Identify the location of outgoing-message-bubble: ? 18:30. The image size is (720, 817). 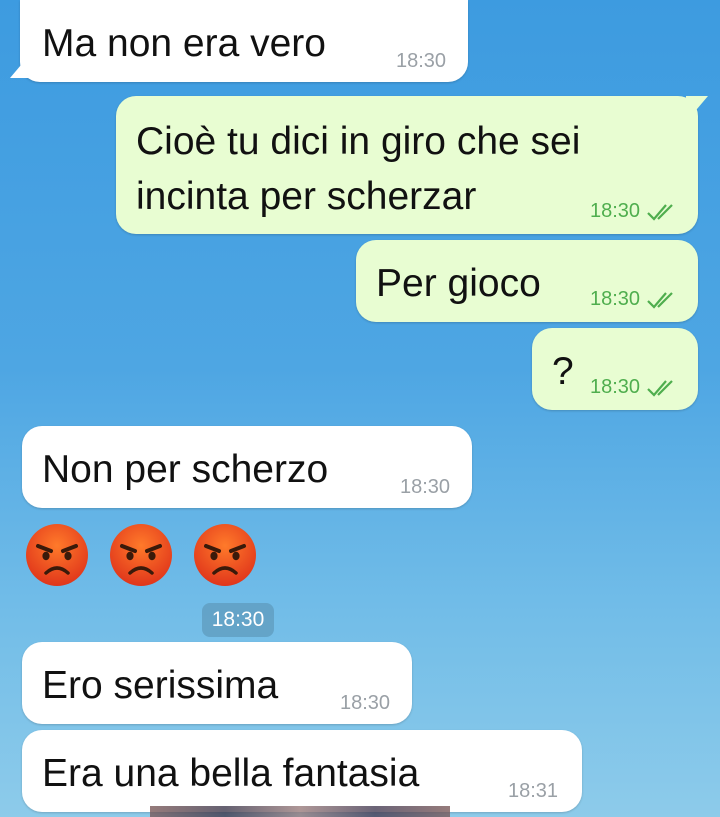
(615, 369).